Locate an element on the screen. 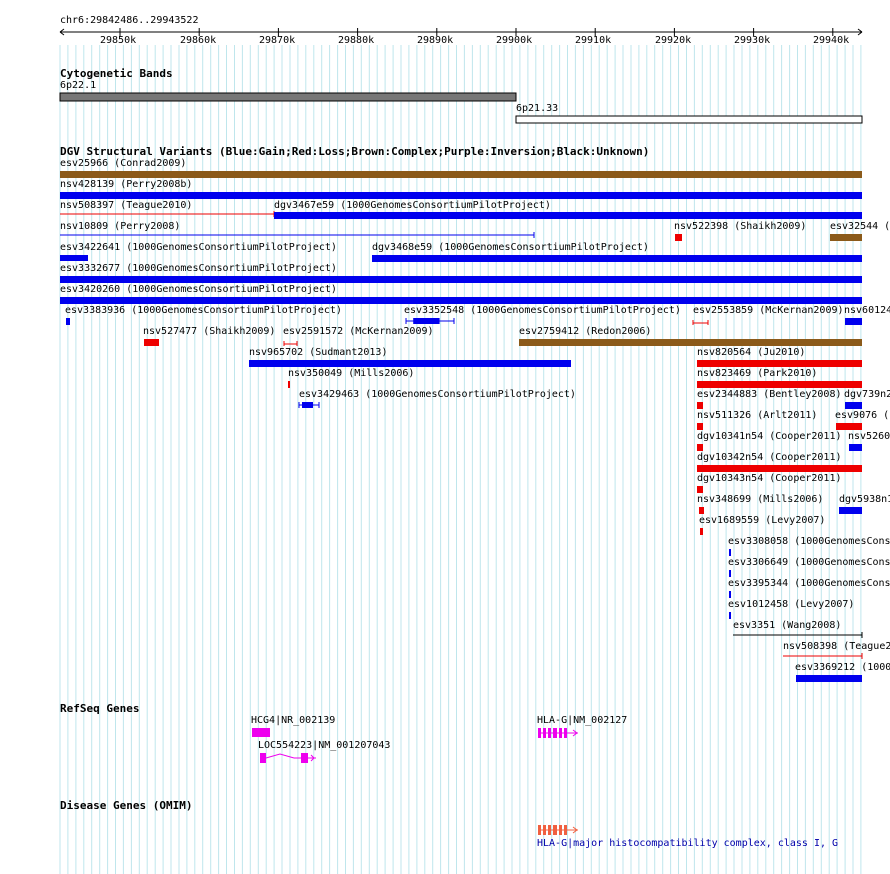  variant-label: nsv820564 (Ju2010) is located at coordinates (751, 353).